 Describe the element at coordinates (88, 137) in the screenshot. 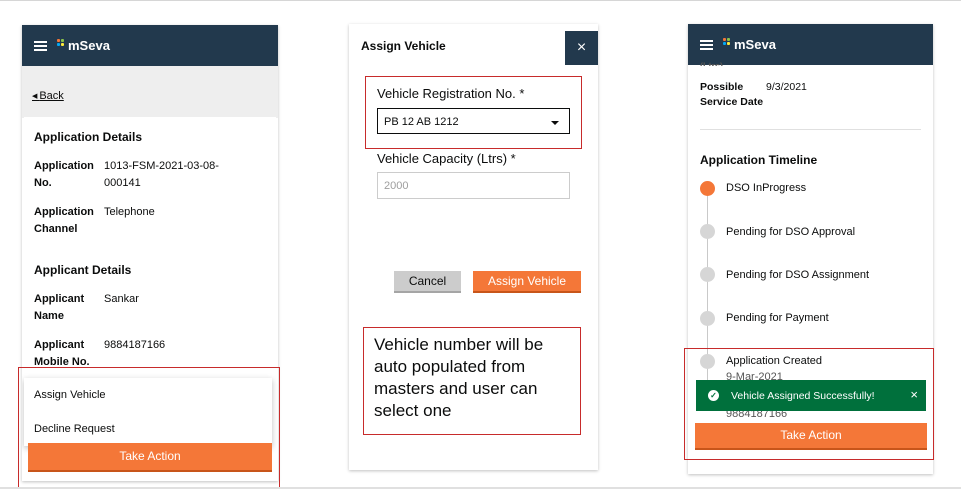

I see `application-details-title: Application Details` at that location.